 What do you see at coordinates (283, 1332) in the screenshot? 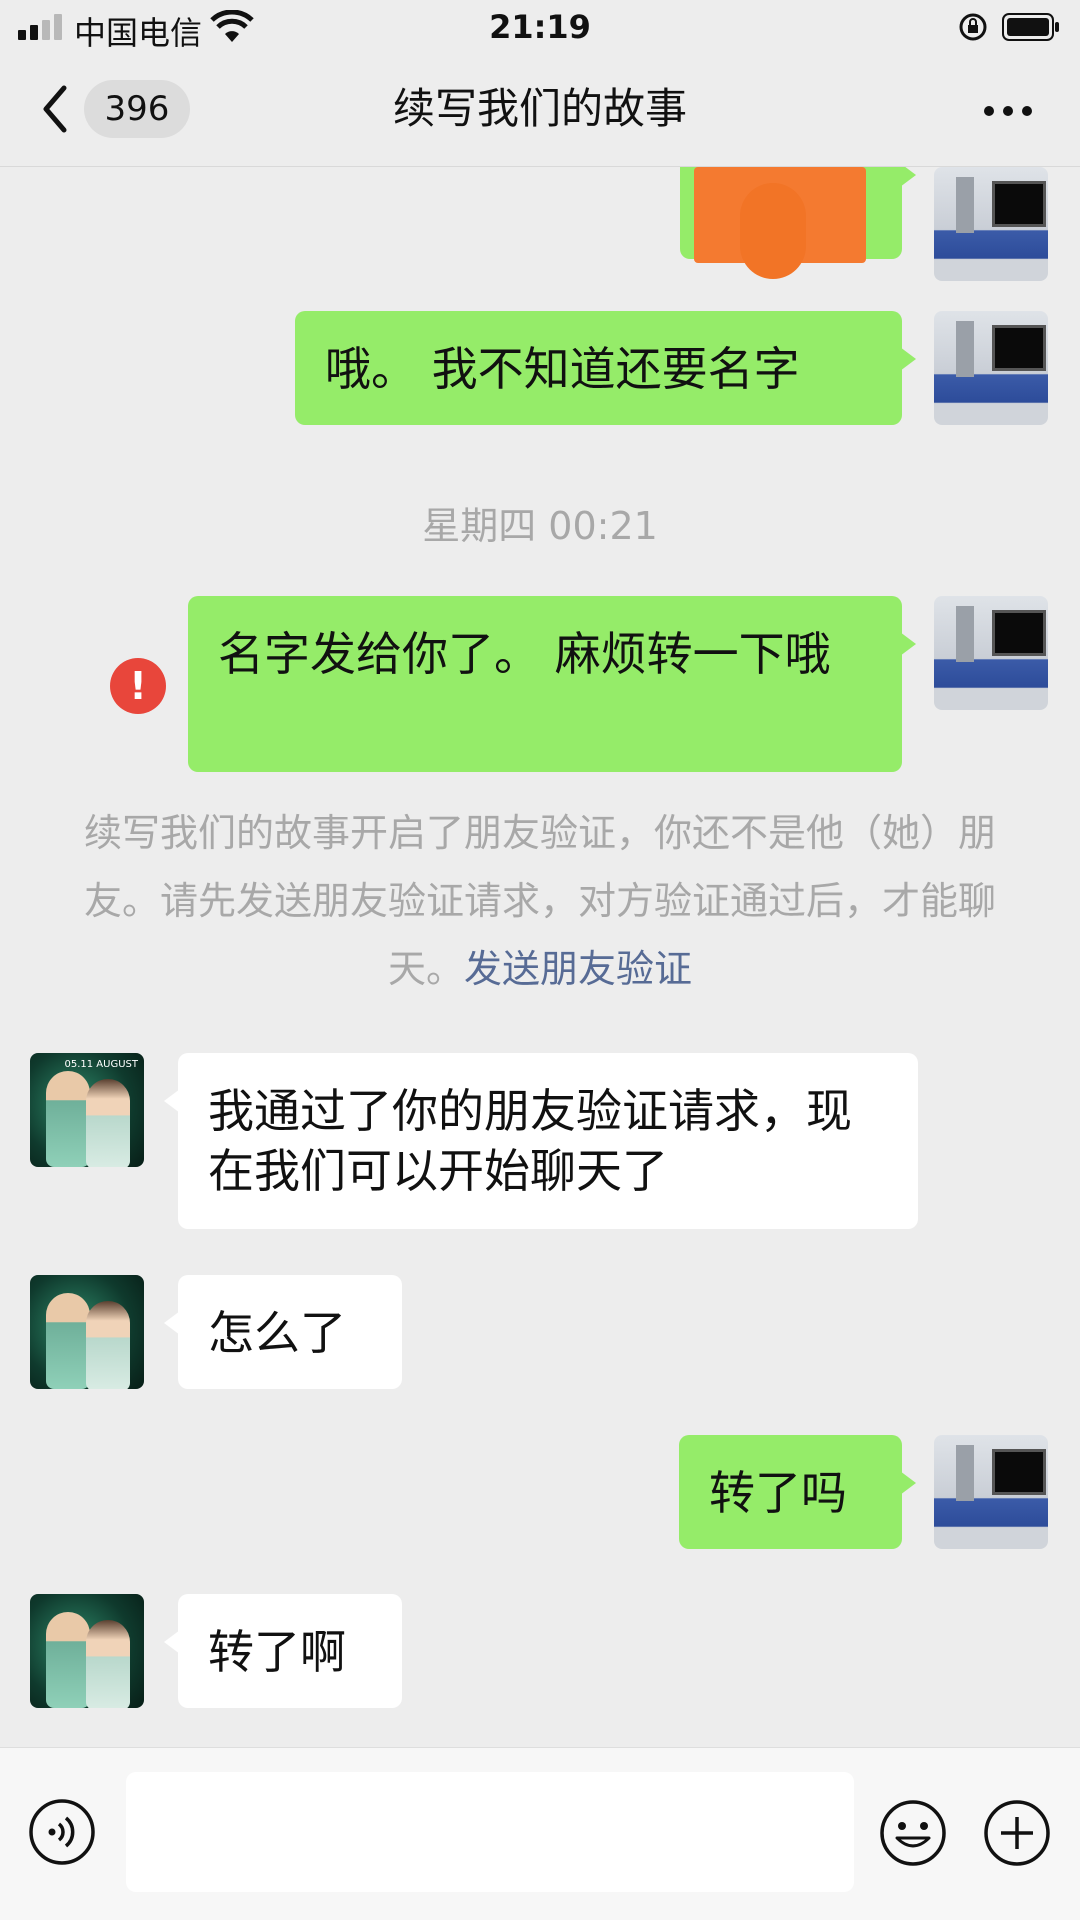
I see `message-bubble-received: 怎么了` at bounding box center [283, 1332].